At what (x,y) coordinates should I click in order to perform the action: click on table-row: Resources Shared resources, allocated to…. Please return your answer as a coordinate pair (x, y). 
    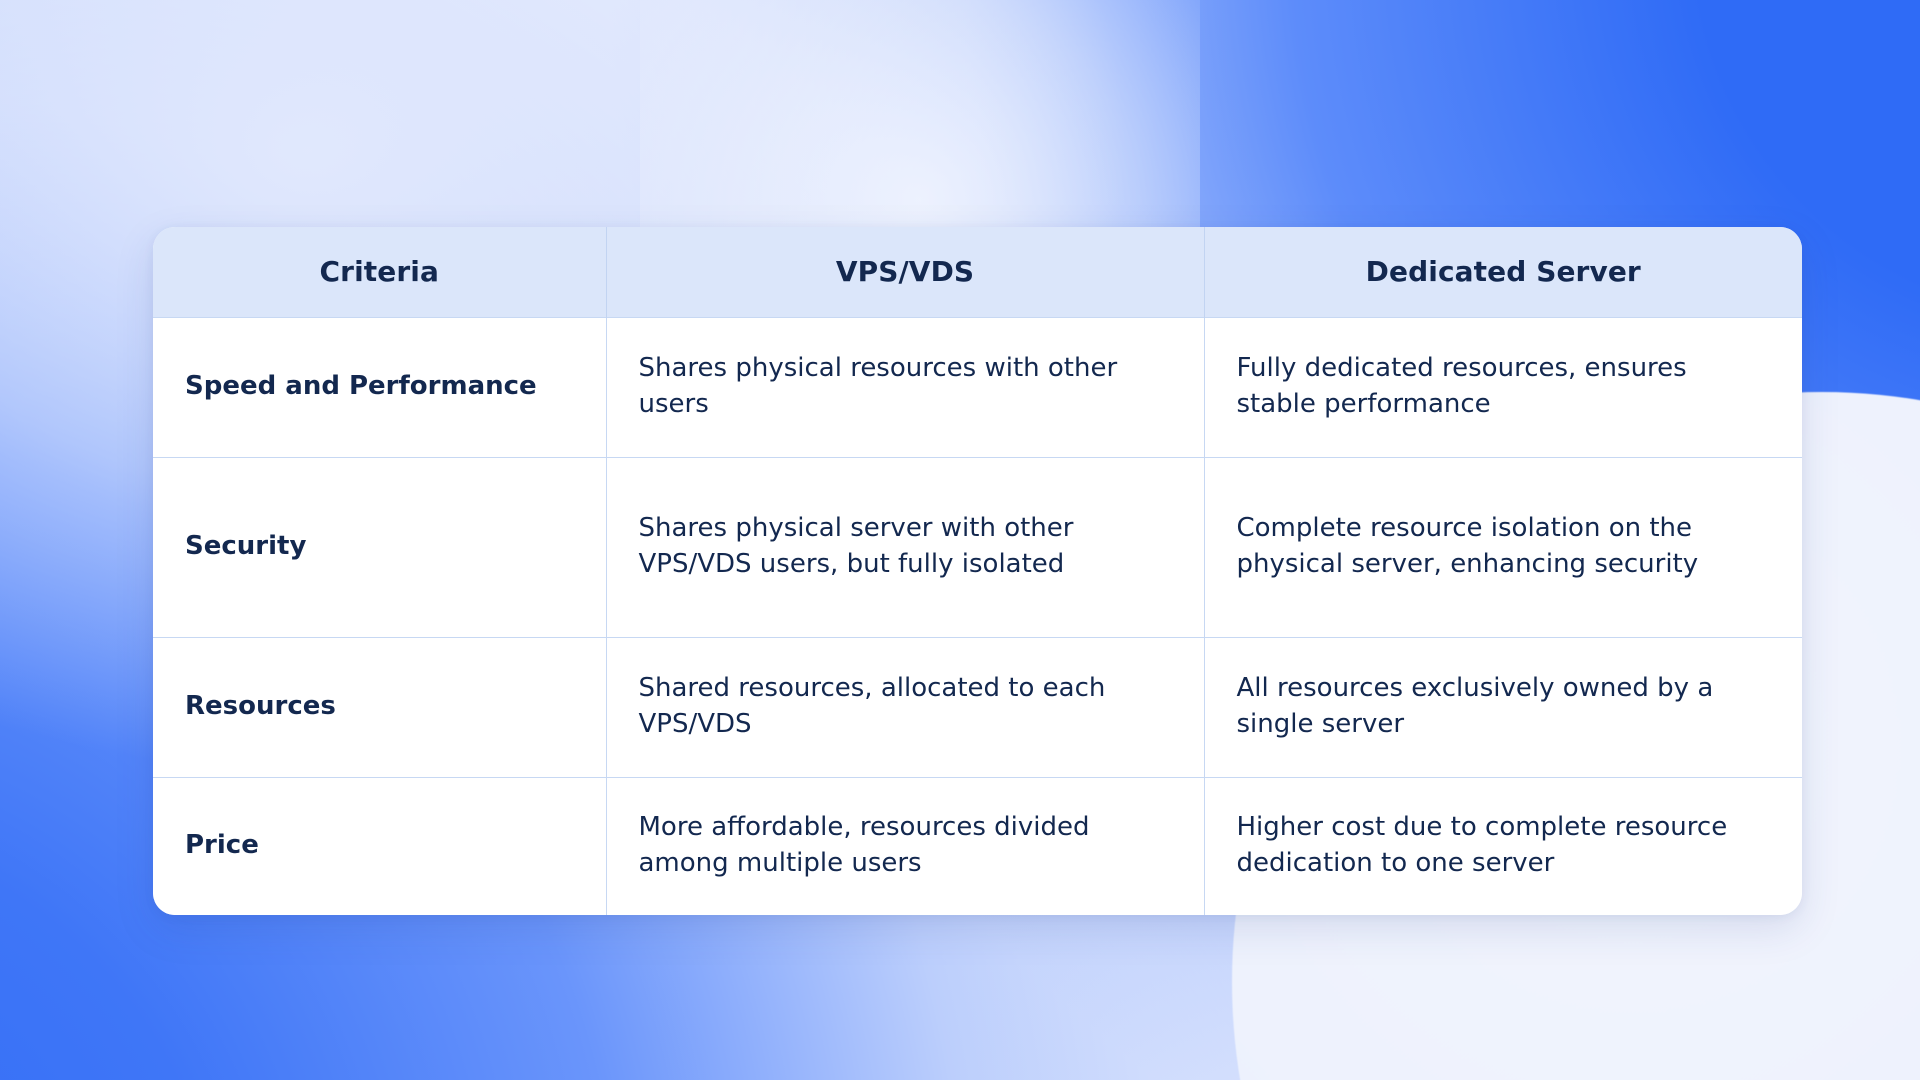
    Looking at the image, I should click on (977, 706).